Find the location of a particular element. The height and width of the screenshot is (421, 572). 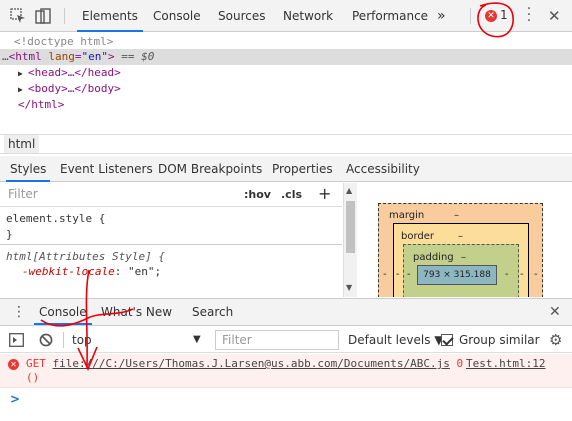

context-selector: top is located at coordinates (82, 340).